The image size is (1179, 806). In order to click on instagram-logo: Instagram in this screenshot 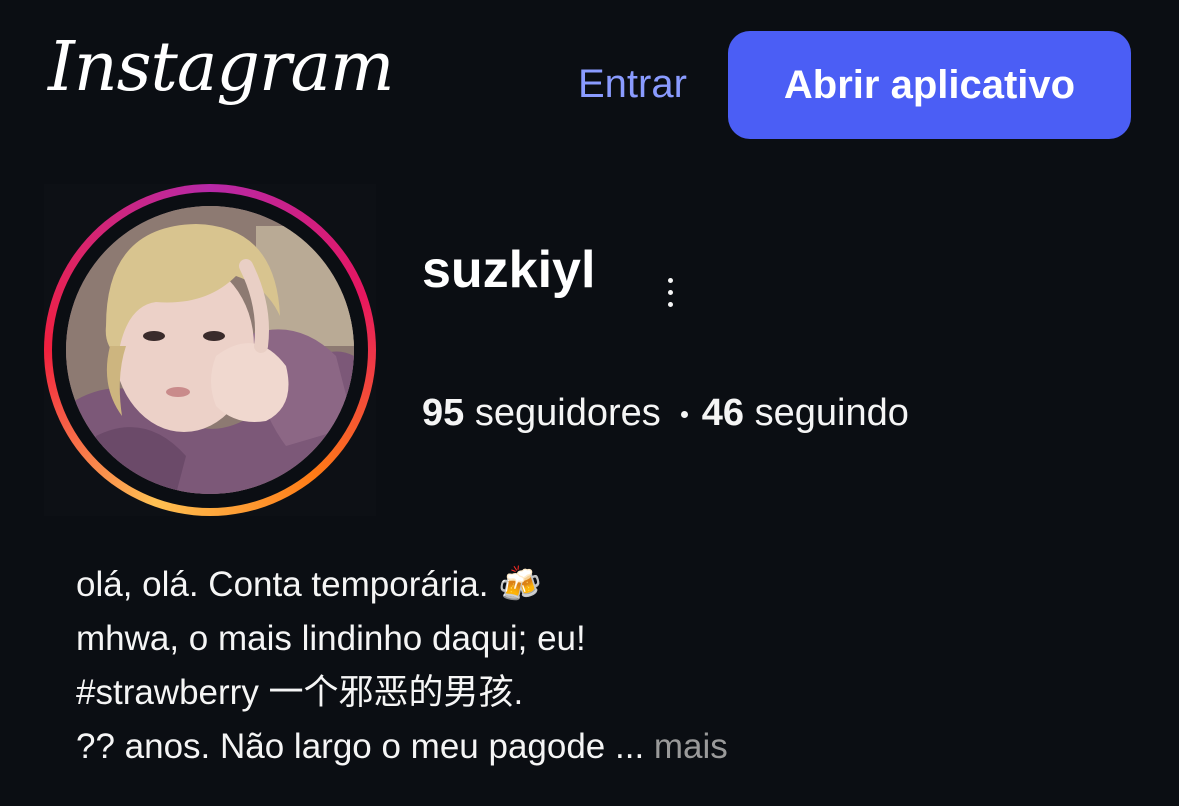, I will do `click(221, 67)`.